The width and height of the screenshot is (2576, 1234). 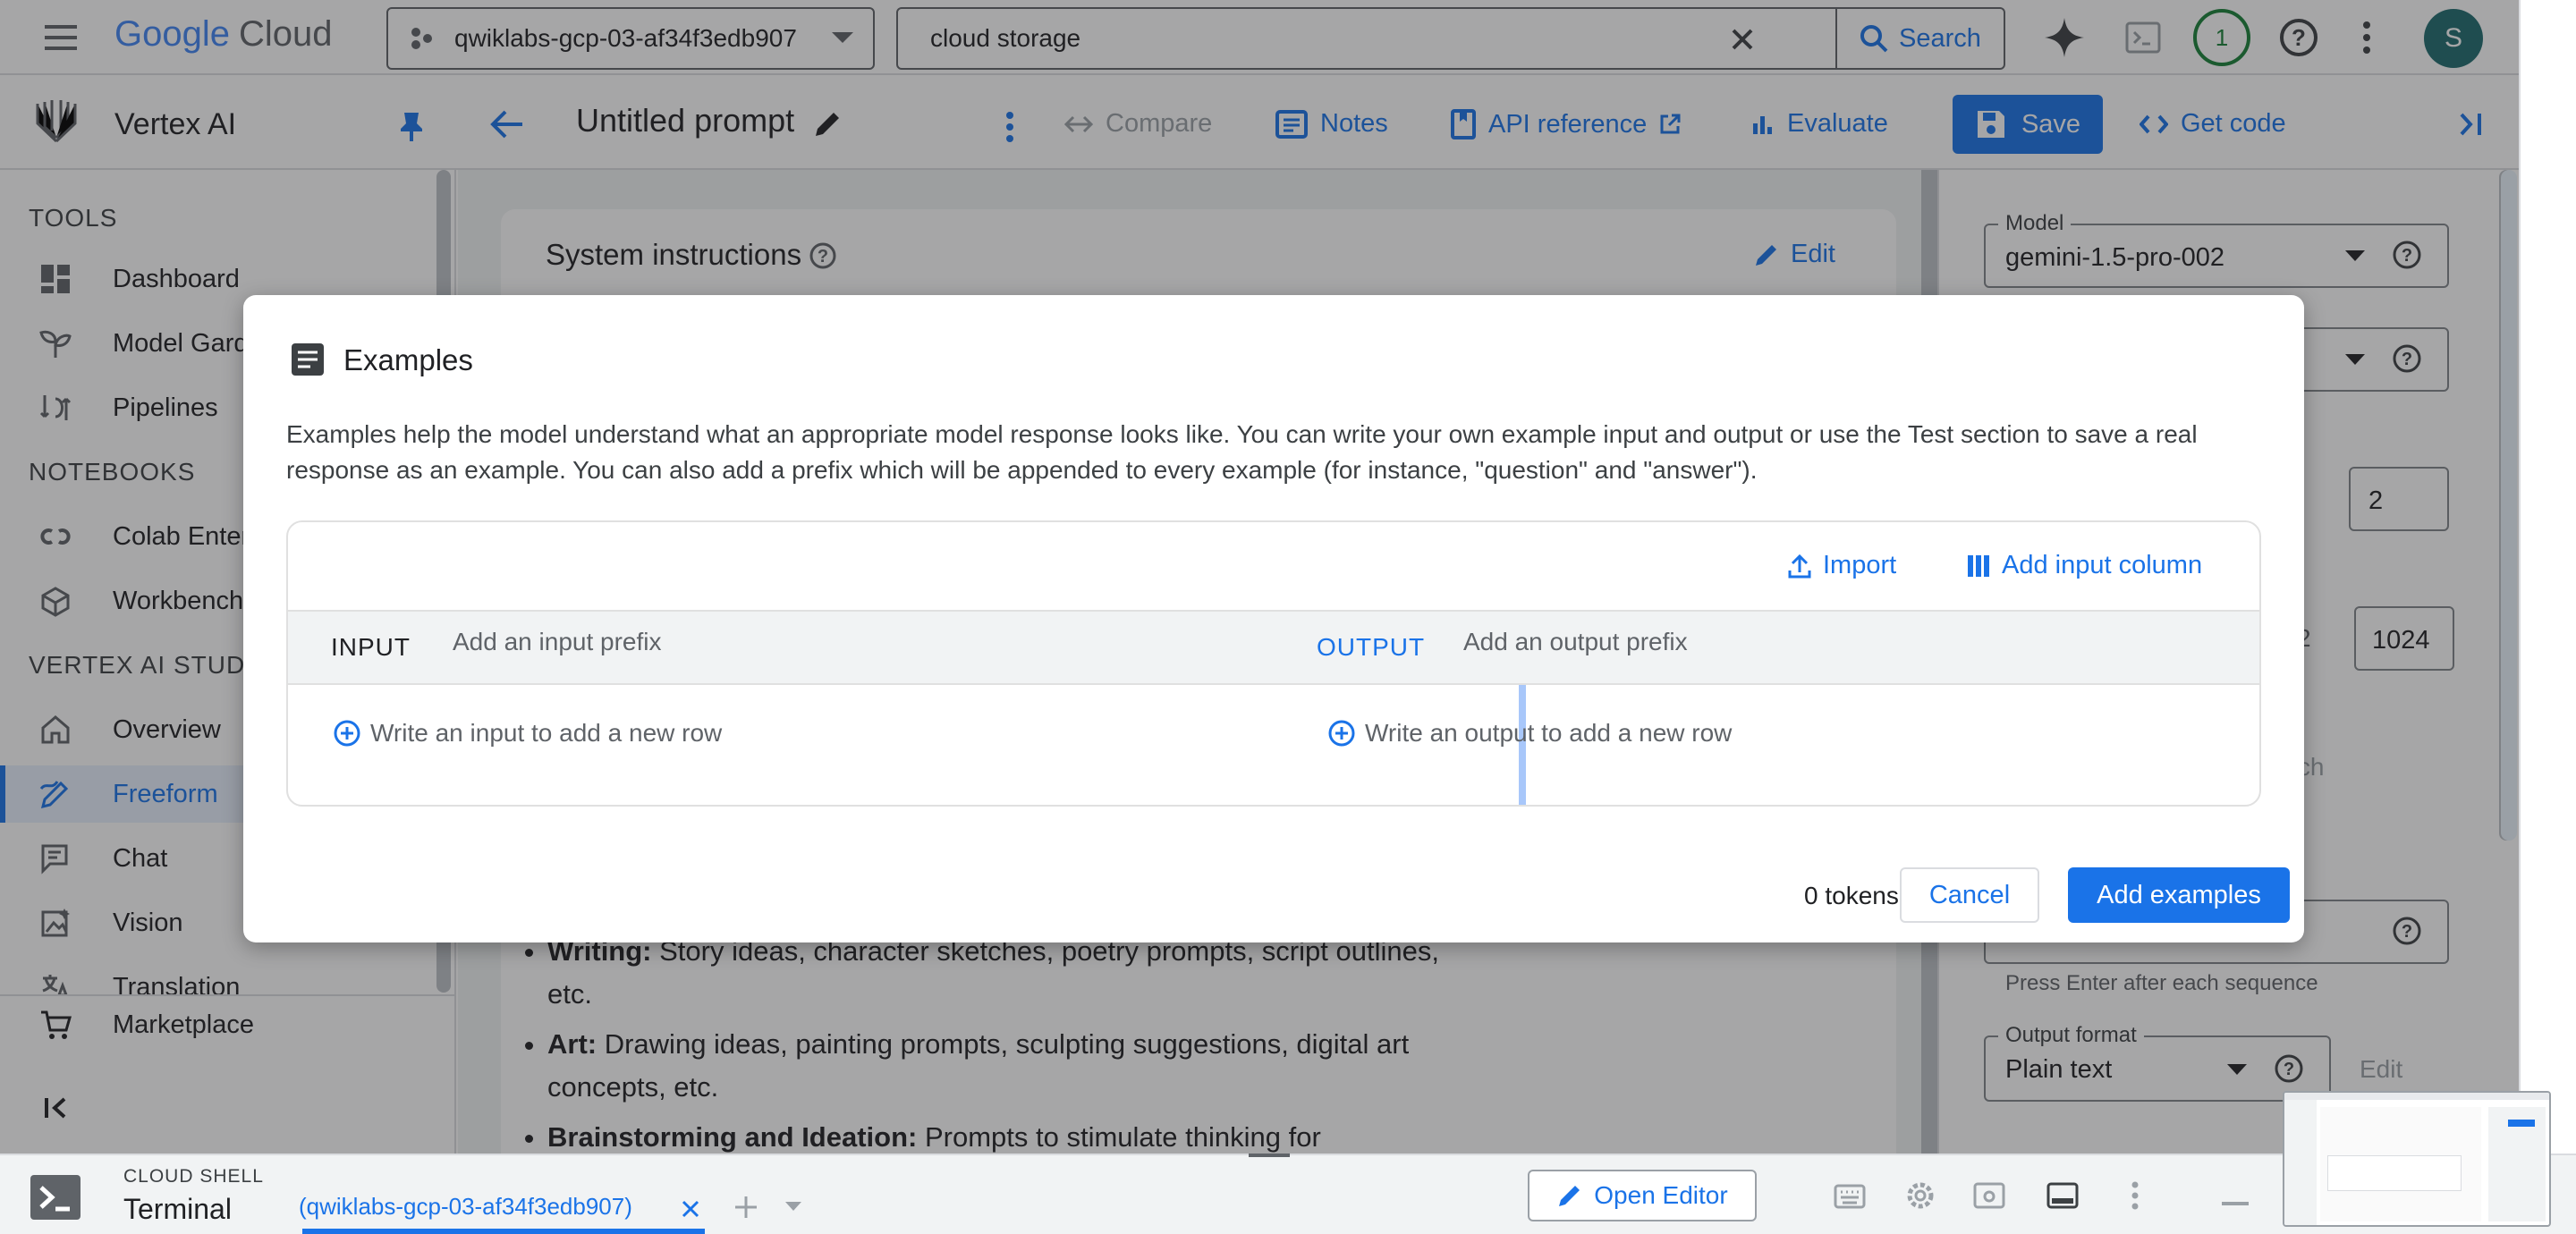 What do you see at coordinates (2394, 1173) in the screenshot?
I see `thumbnail-dialog` at bounding box center [2394, 1173].